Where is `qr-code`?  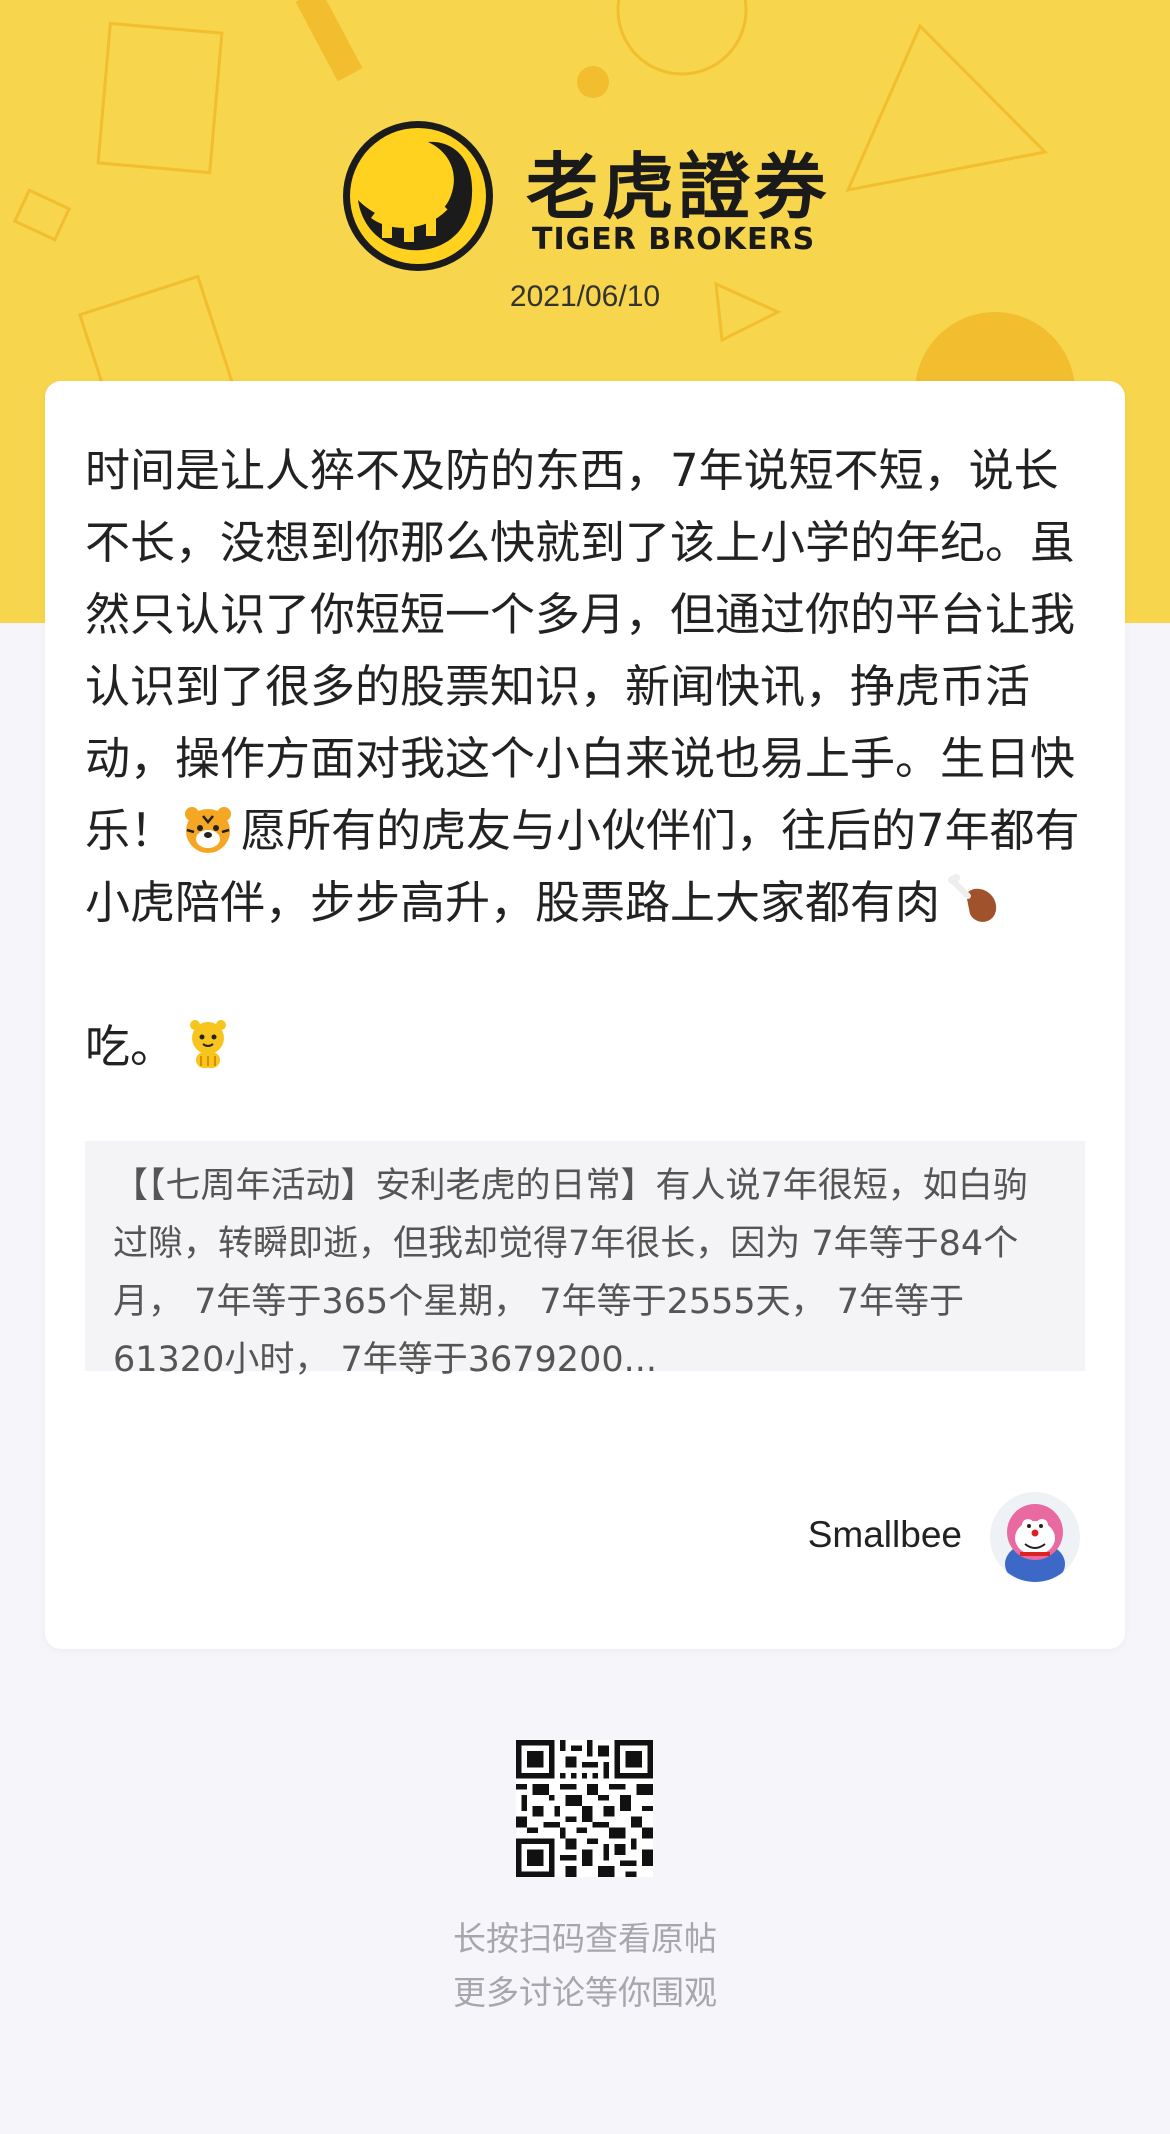
qr-code is located at coordinates (584, 1808).